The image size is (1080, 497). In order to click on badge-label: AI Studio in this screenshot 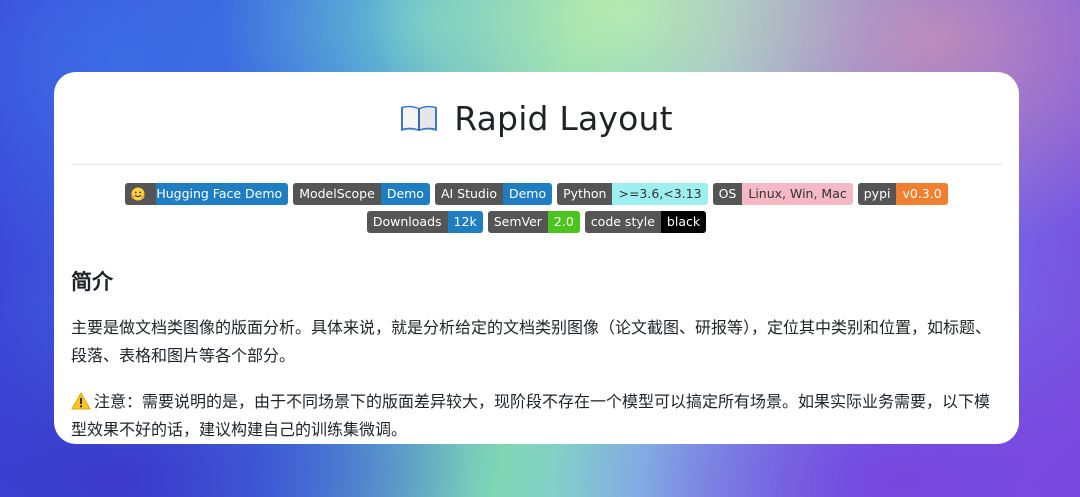, I will do `click(468, 194)`.